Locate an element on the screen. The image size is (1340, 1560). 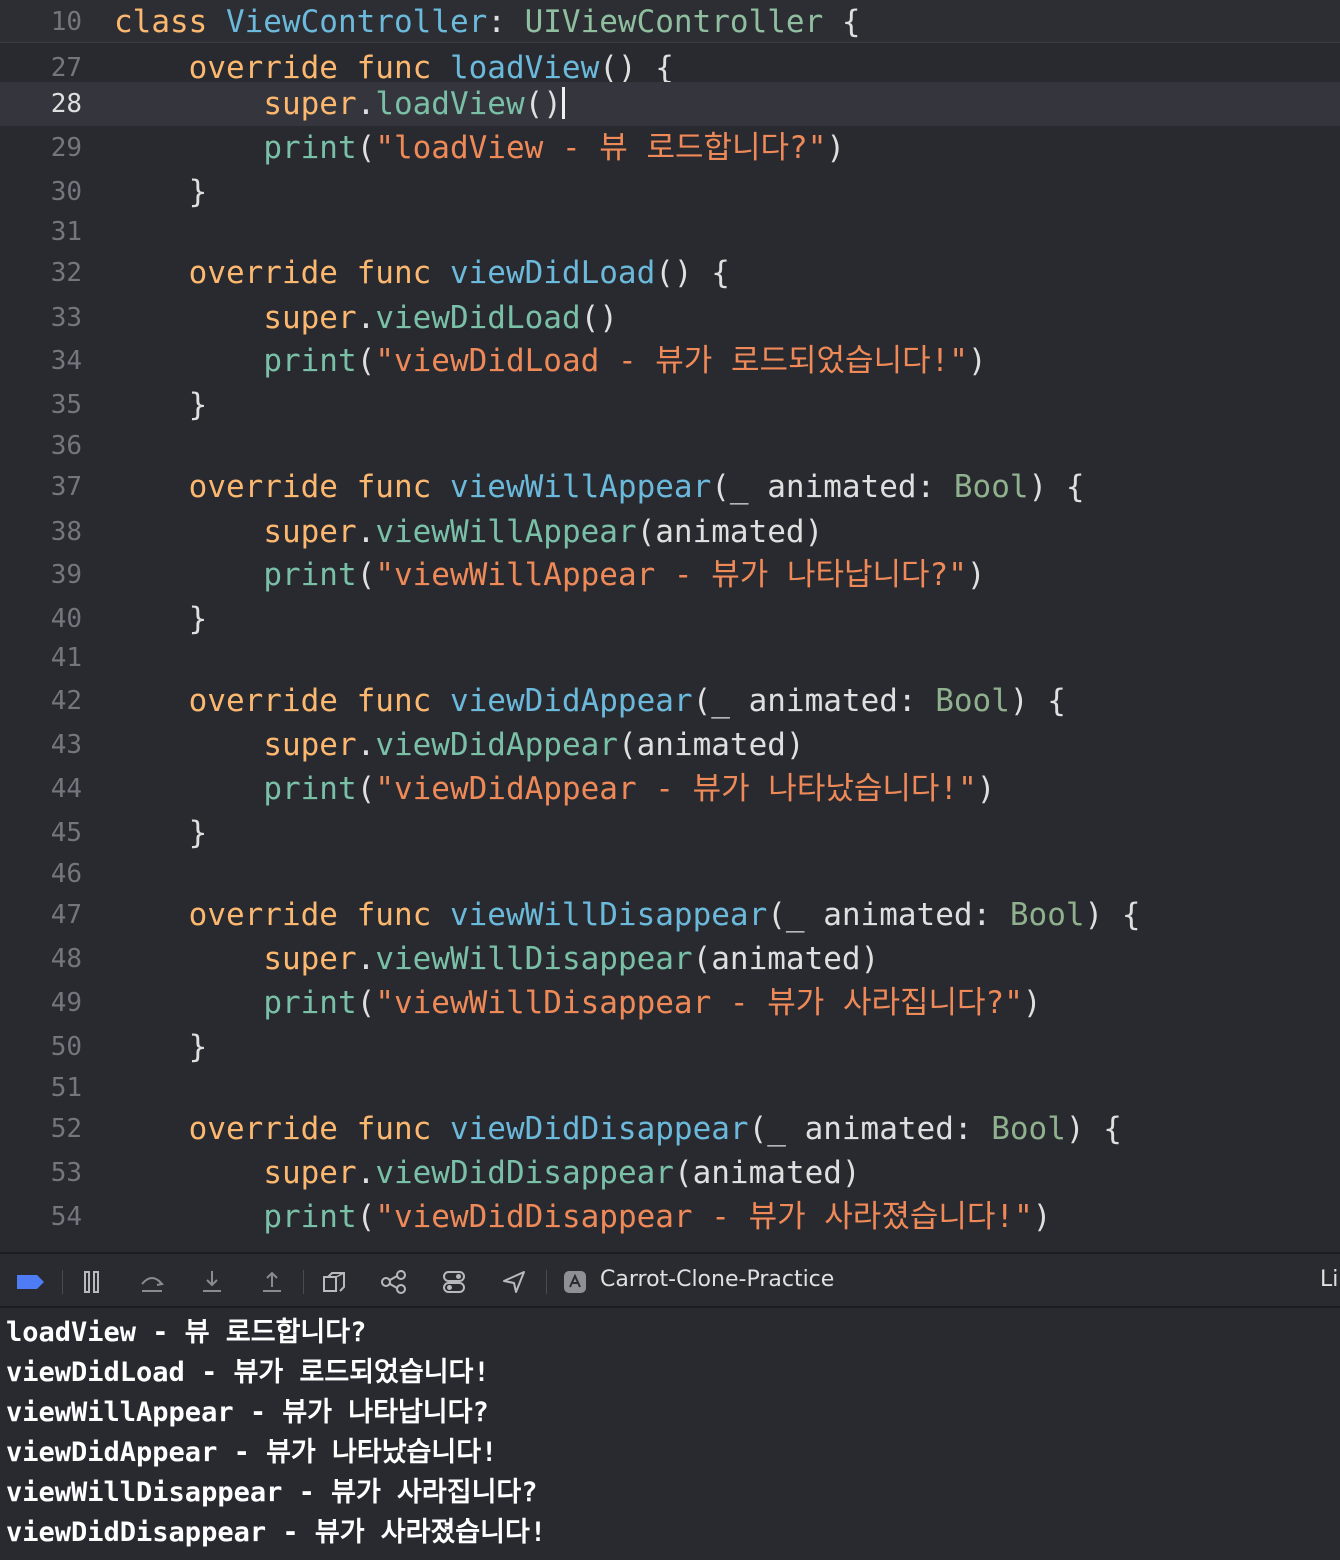
memory-graph-icon is located at coordinates (394, 1282).